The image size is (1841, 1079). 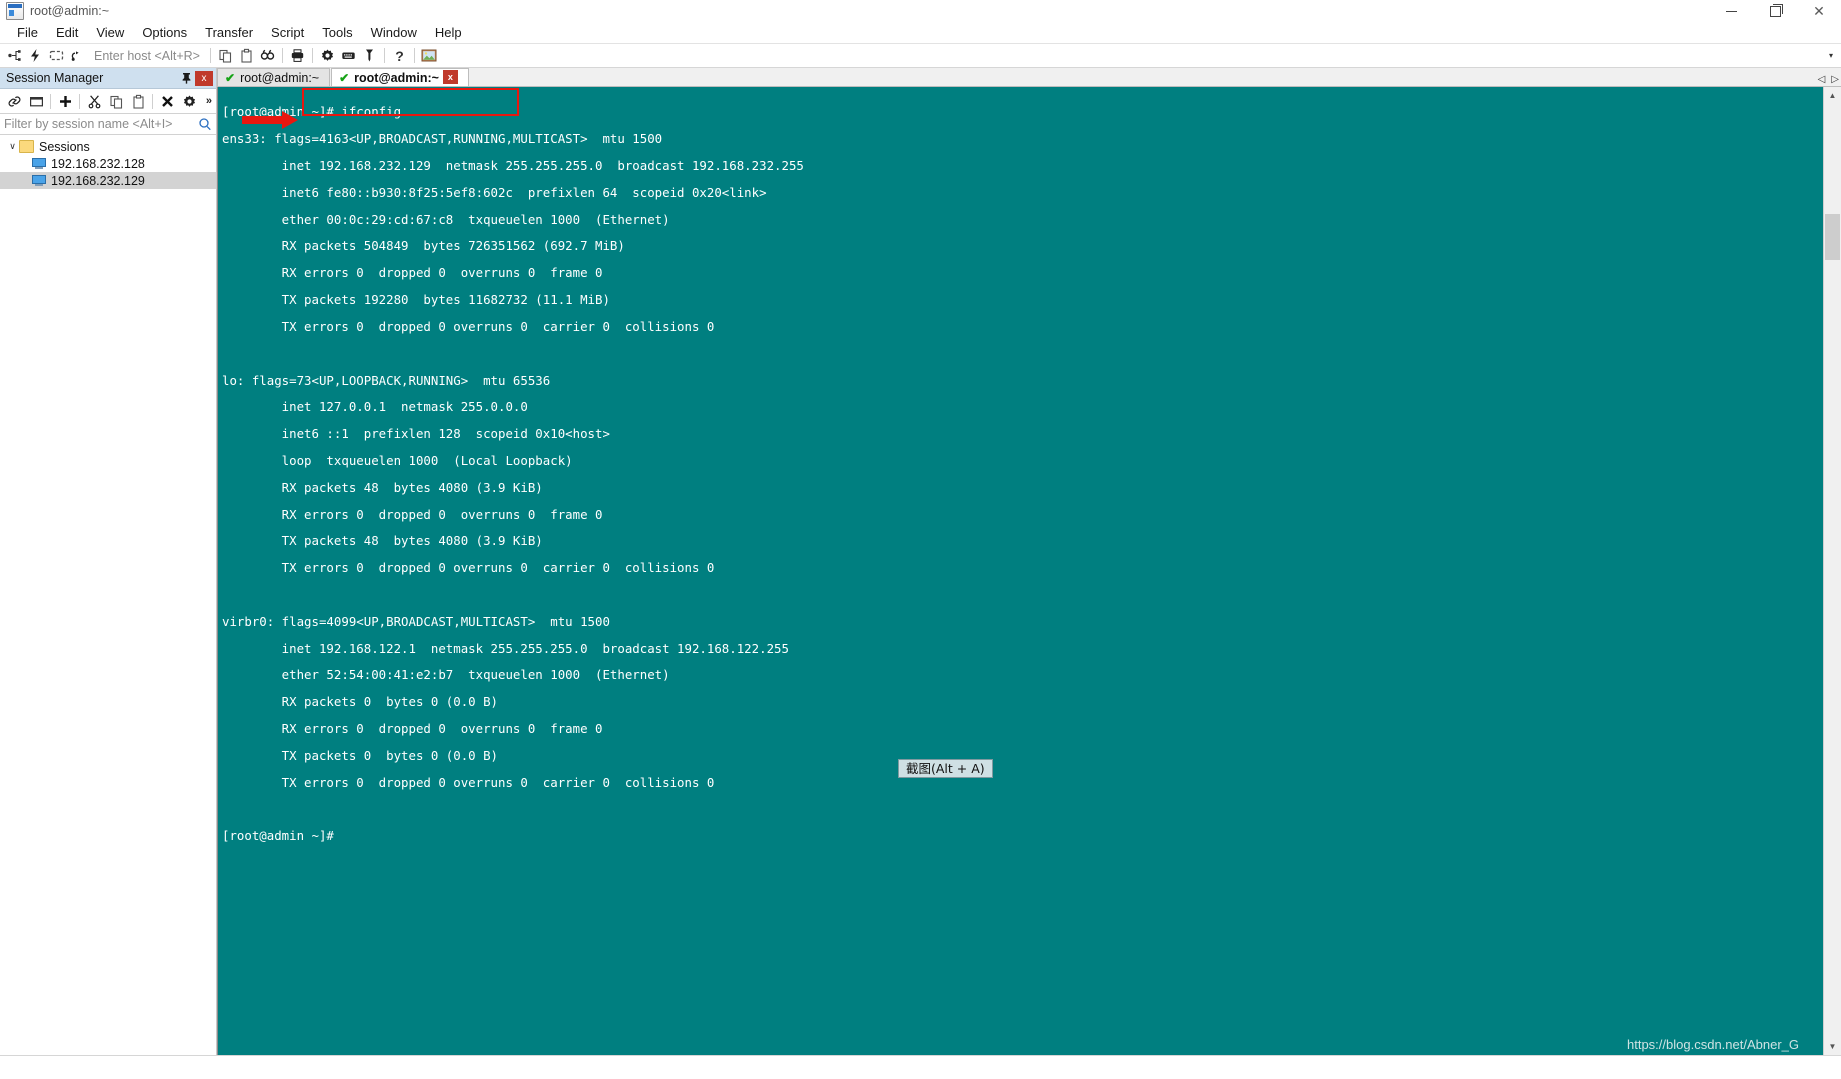 What do you see at coordinates (920, 1067) in the screenshot?
I see `status-bar` at bounding box center [920, 1067].